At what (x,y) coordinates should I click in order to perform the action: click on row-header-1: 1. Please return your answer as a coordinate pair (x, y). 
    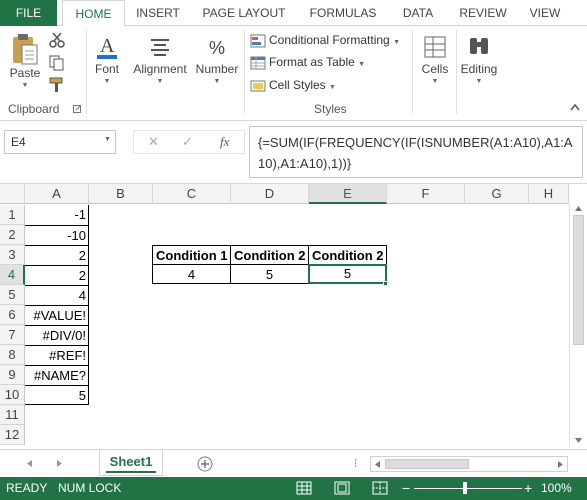
    Looking at the image, I should click on (12, 215).